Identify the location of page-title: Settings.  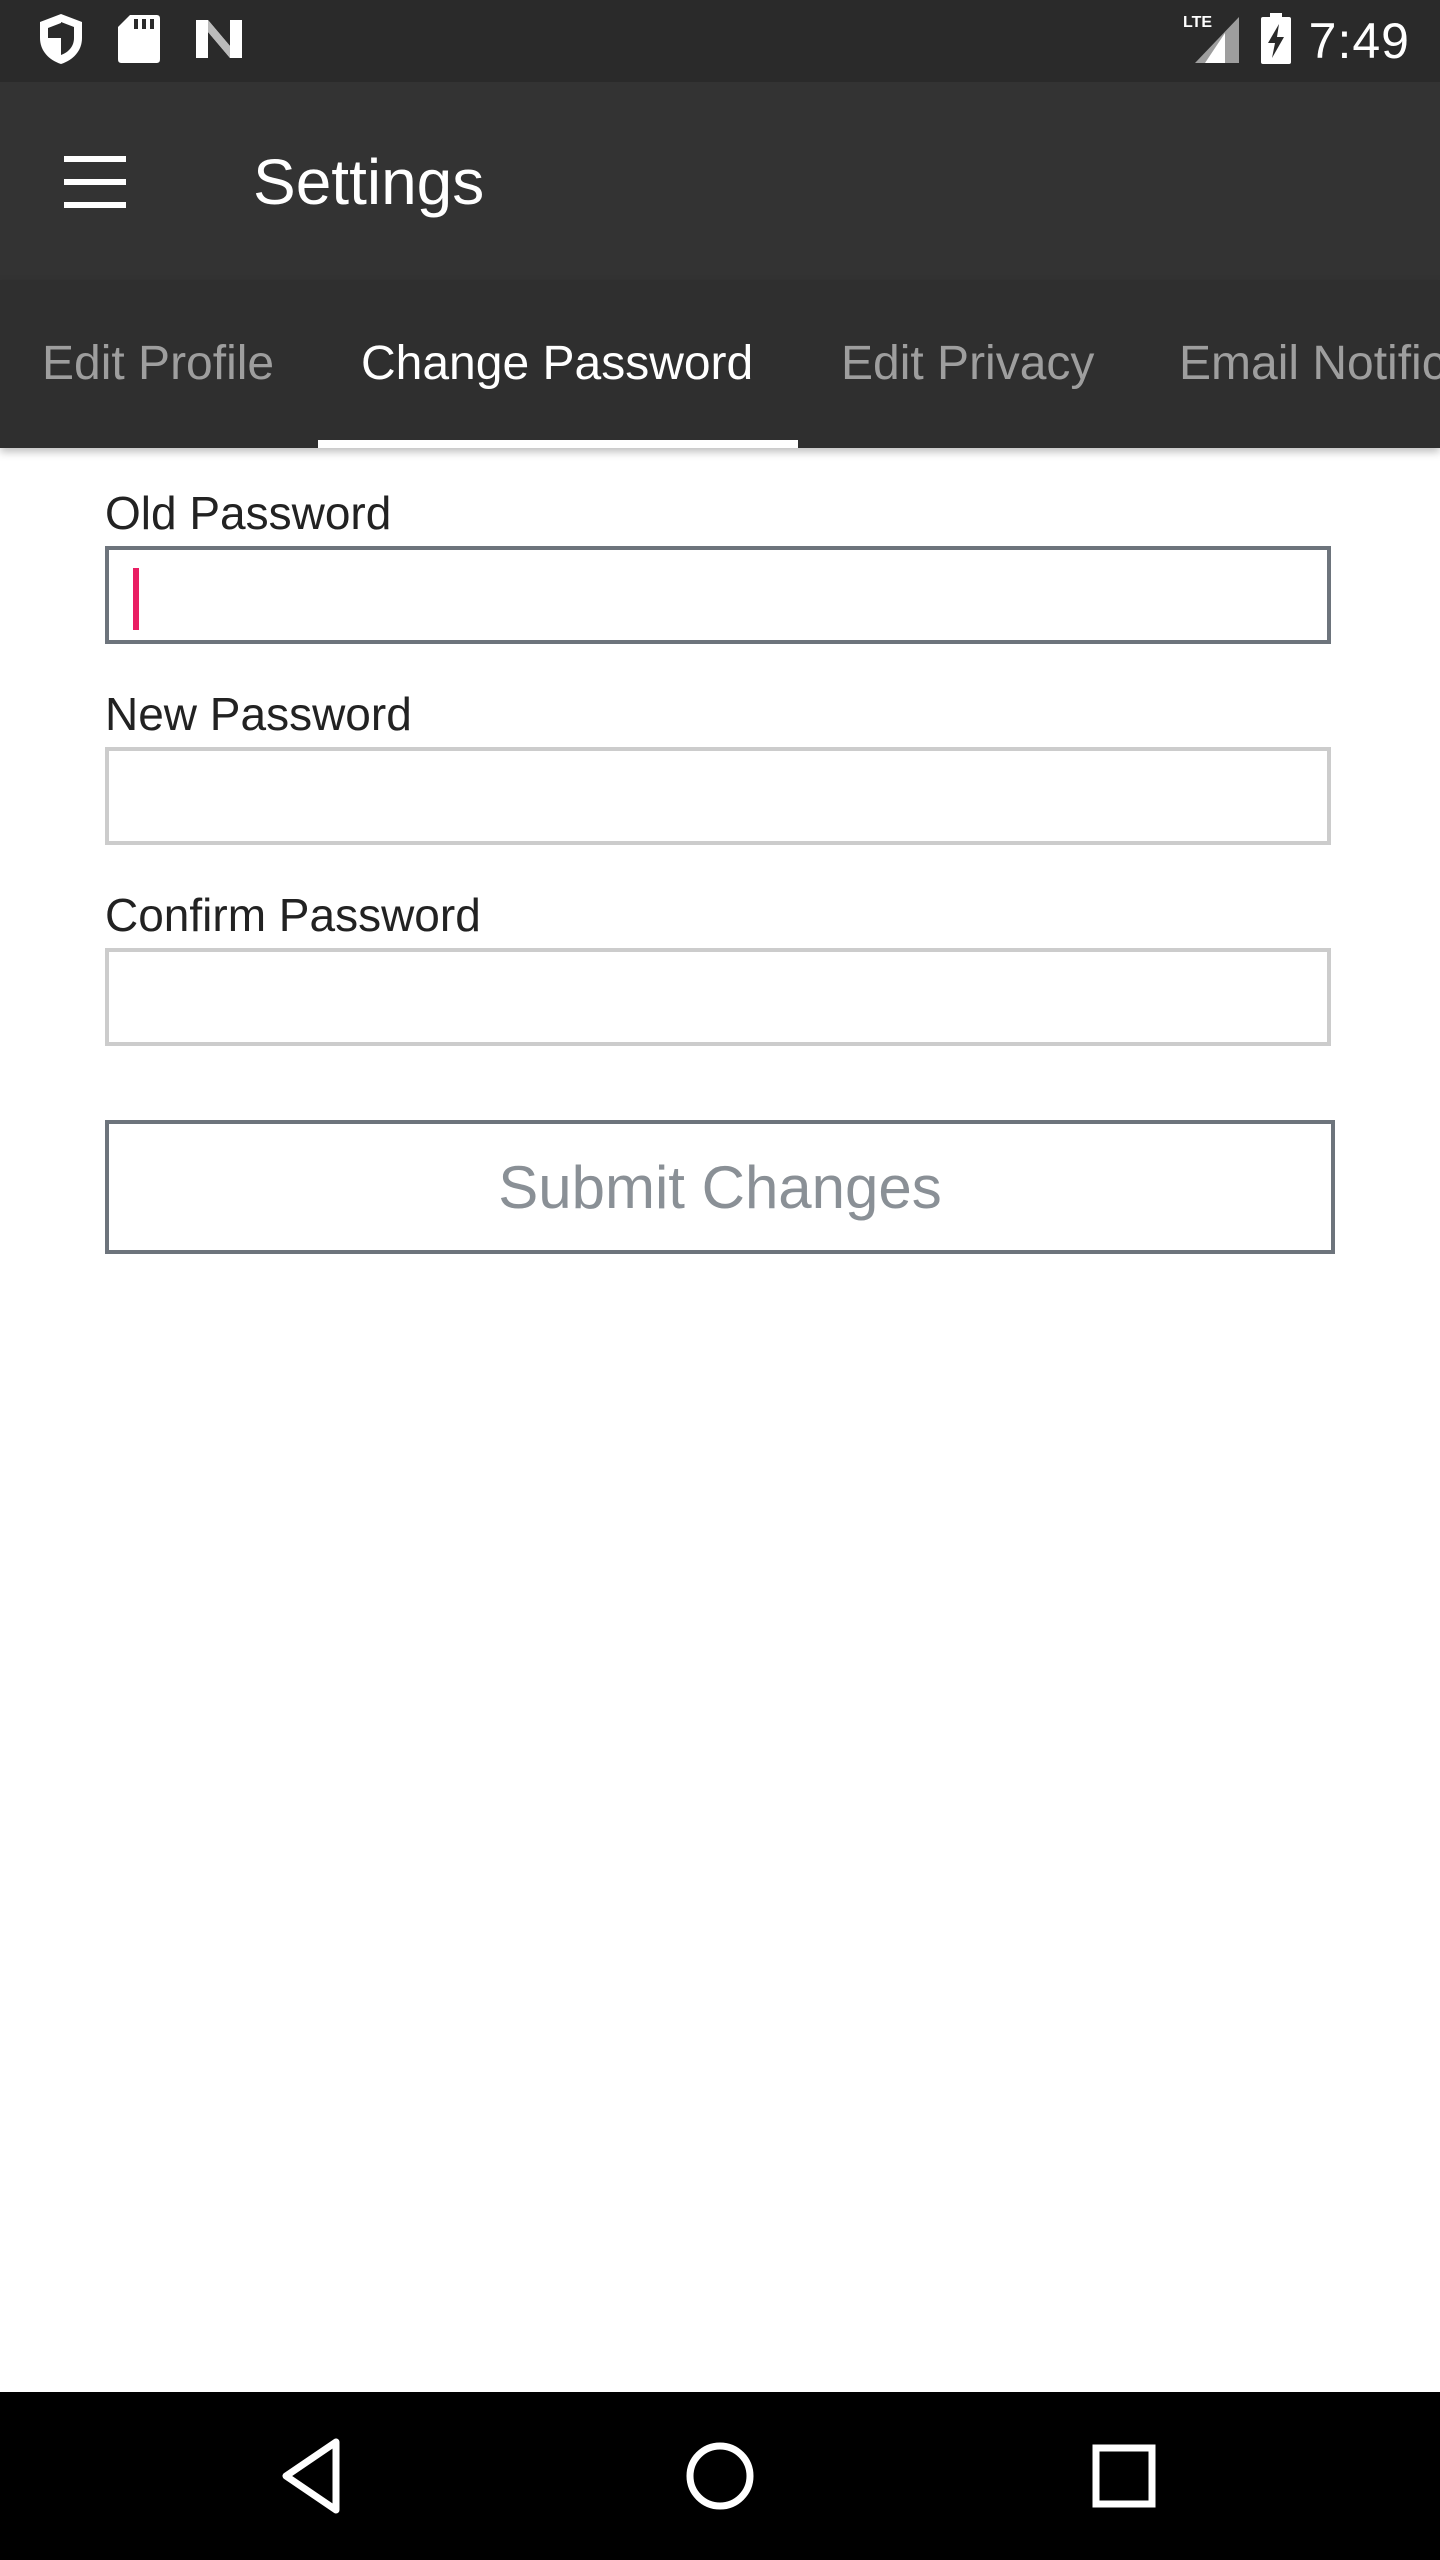
(369, 182).